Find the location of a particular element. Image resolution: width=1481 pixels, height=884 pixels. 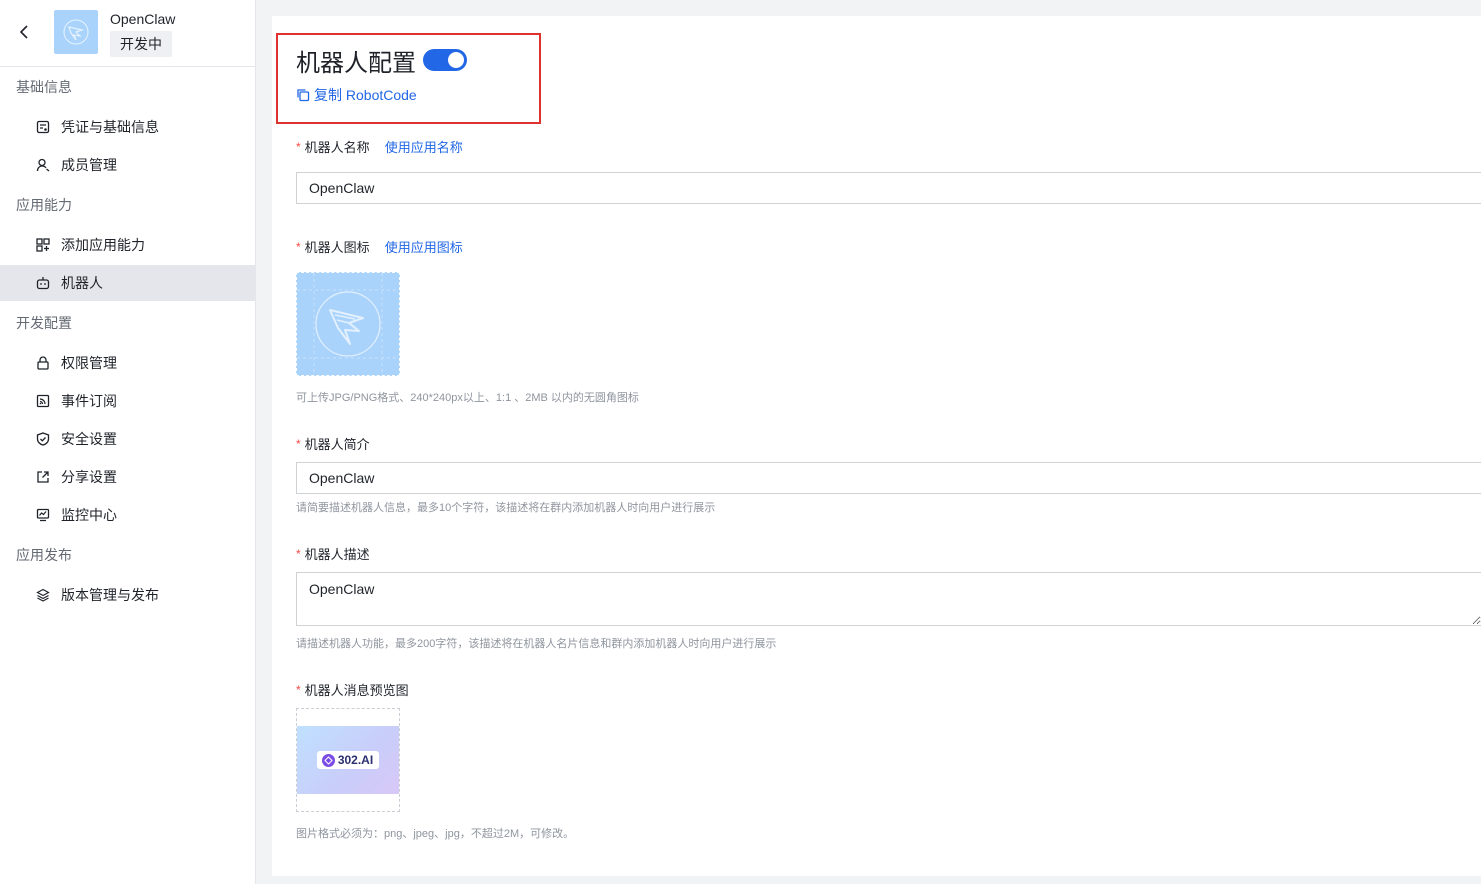

robot-desc-label-text: 机器人描述 is located at coordinates (337, 554).